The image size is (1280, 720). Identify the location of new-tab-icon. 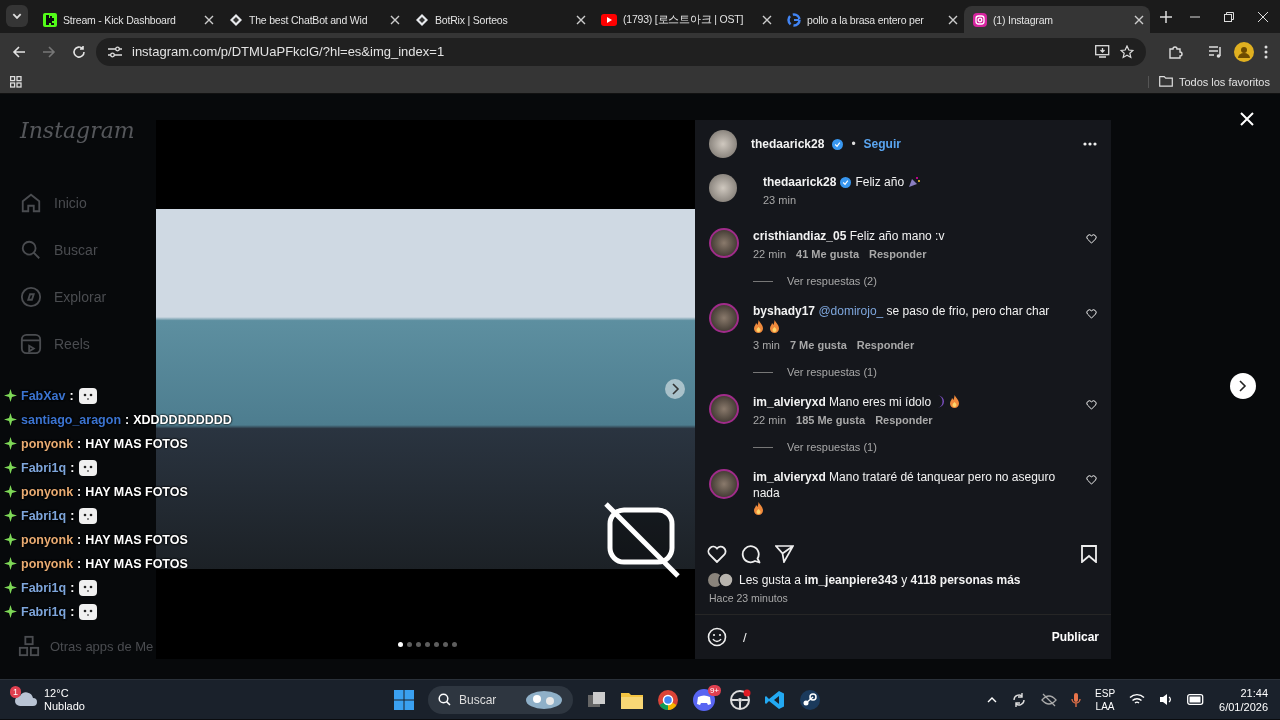
(1166, 17).